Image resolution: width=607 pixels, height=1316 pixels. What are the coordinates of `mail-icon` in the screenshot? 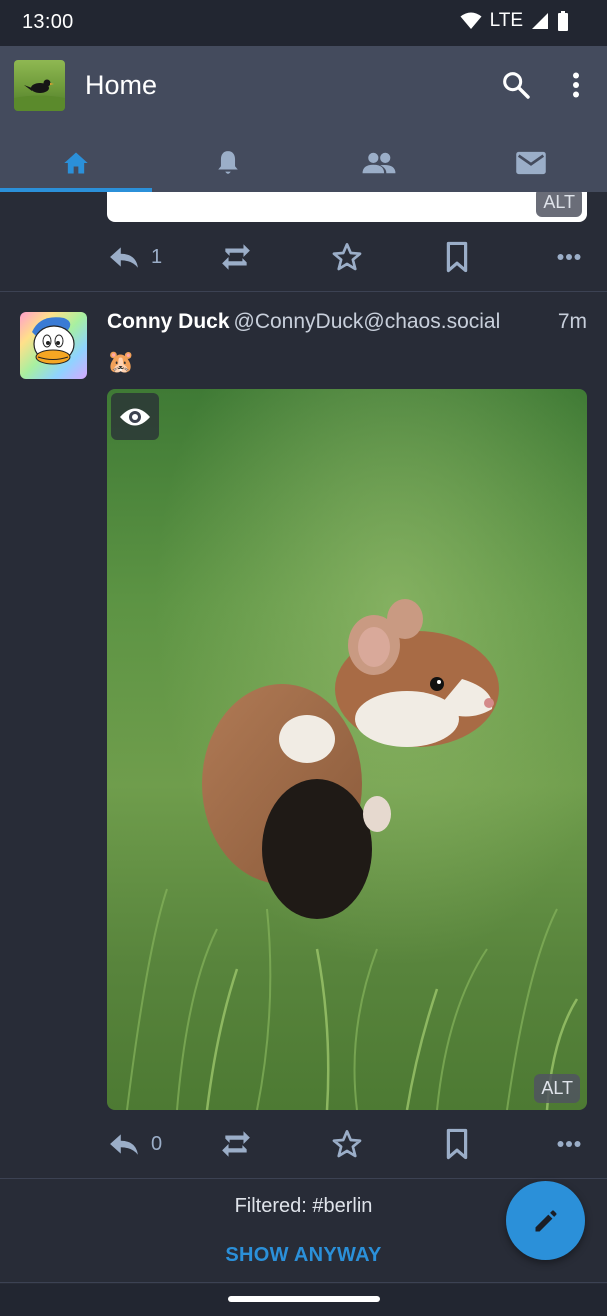 It's located at (531, 163).